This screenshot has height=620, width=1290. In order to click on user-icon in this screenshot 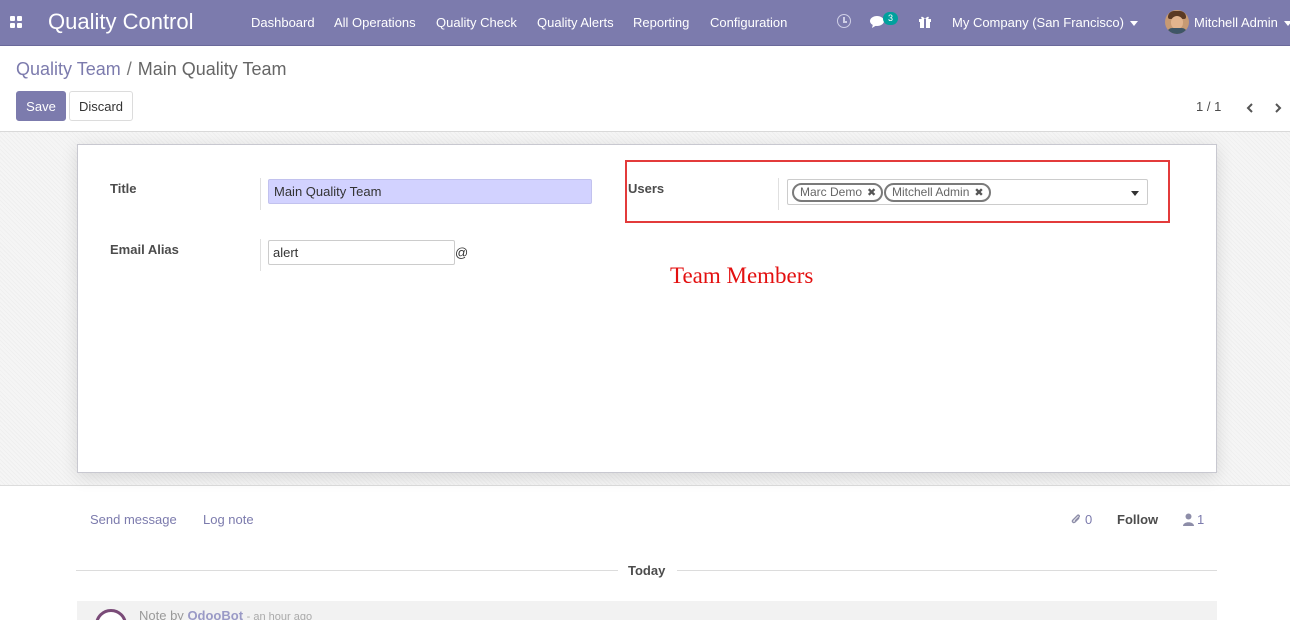, I will do `click(1188, 519)`.